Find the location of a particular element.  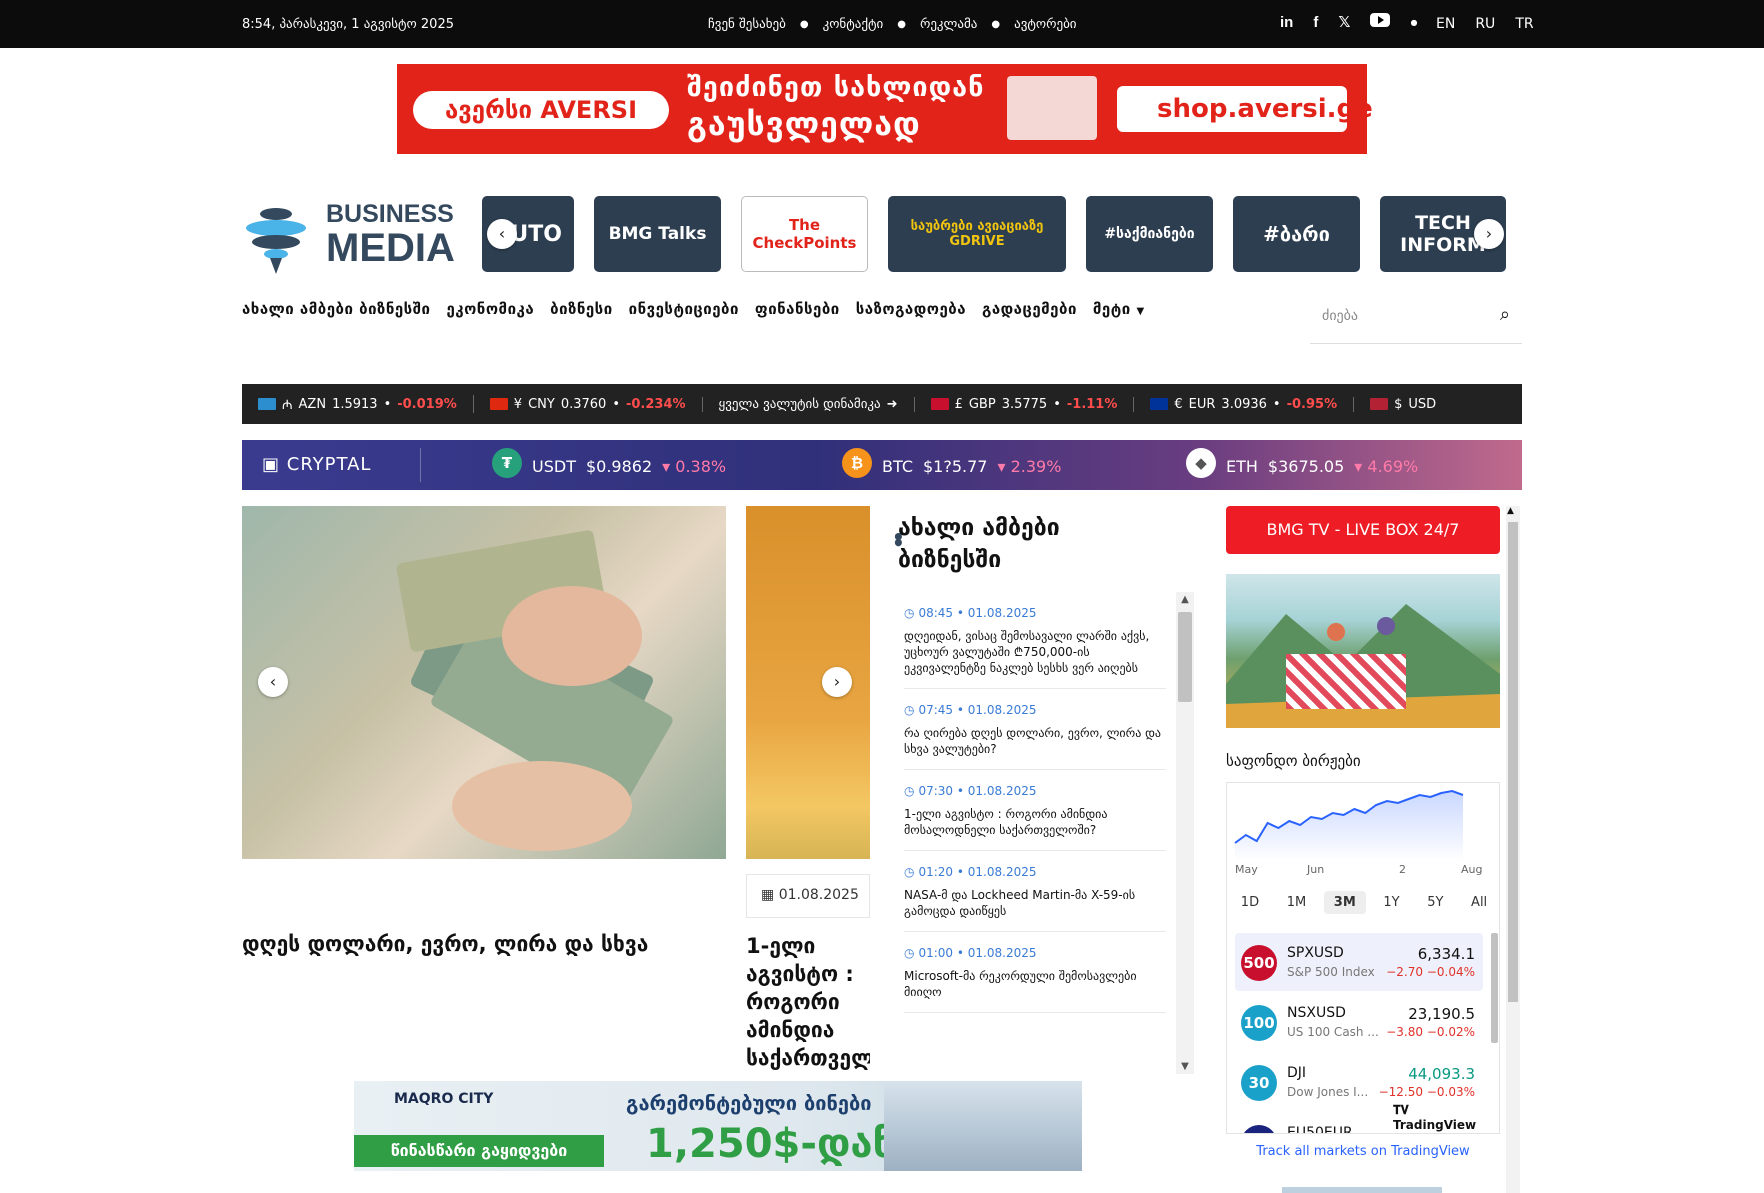

site-logo: BUSINESS MEDIA is located at coordinates (347, 234).